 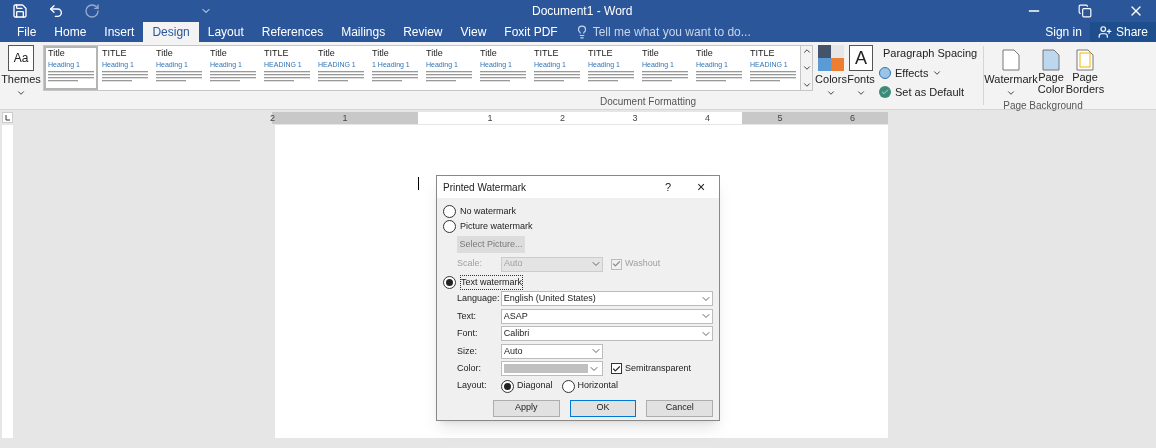 I want to click on dialog-title: Printed Watermark, so click(x=484, y=187).